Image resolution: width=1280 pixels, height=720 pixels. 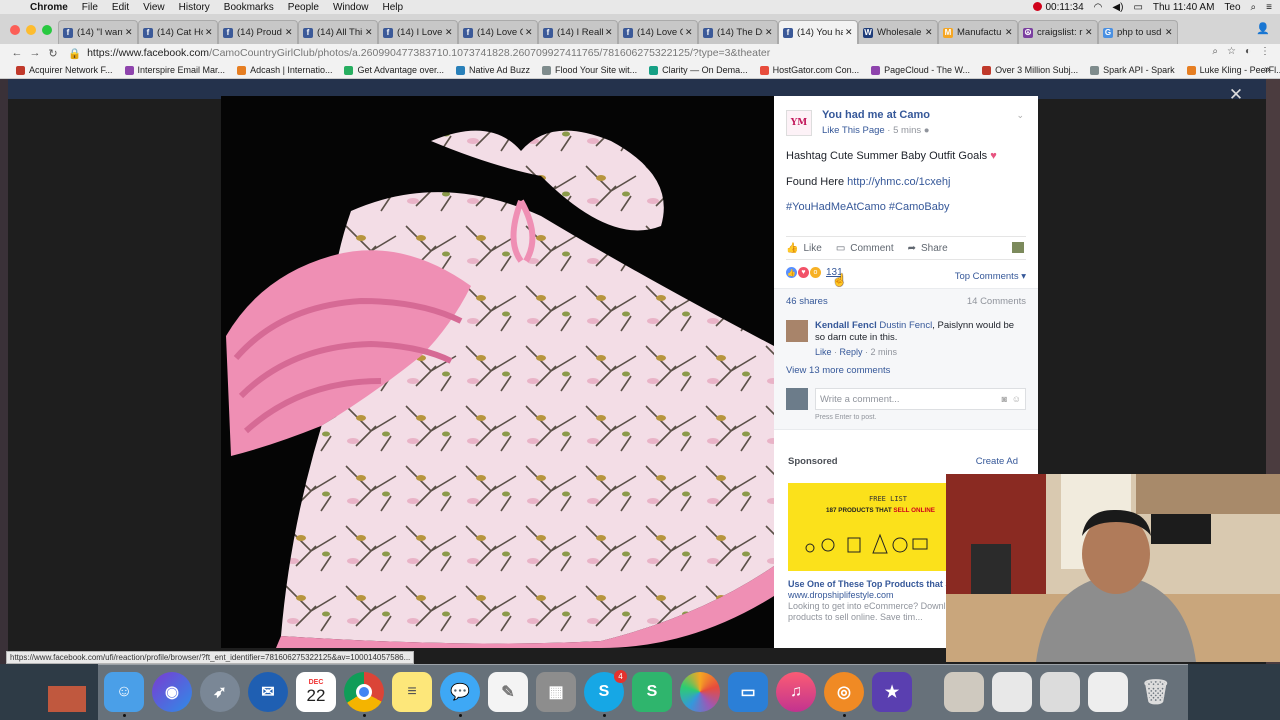 What do you see at coordinates (1016, 399) in the screenshot?
I see `emoji-icon: ☺` at bounding box center [1016, 399].